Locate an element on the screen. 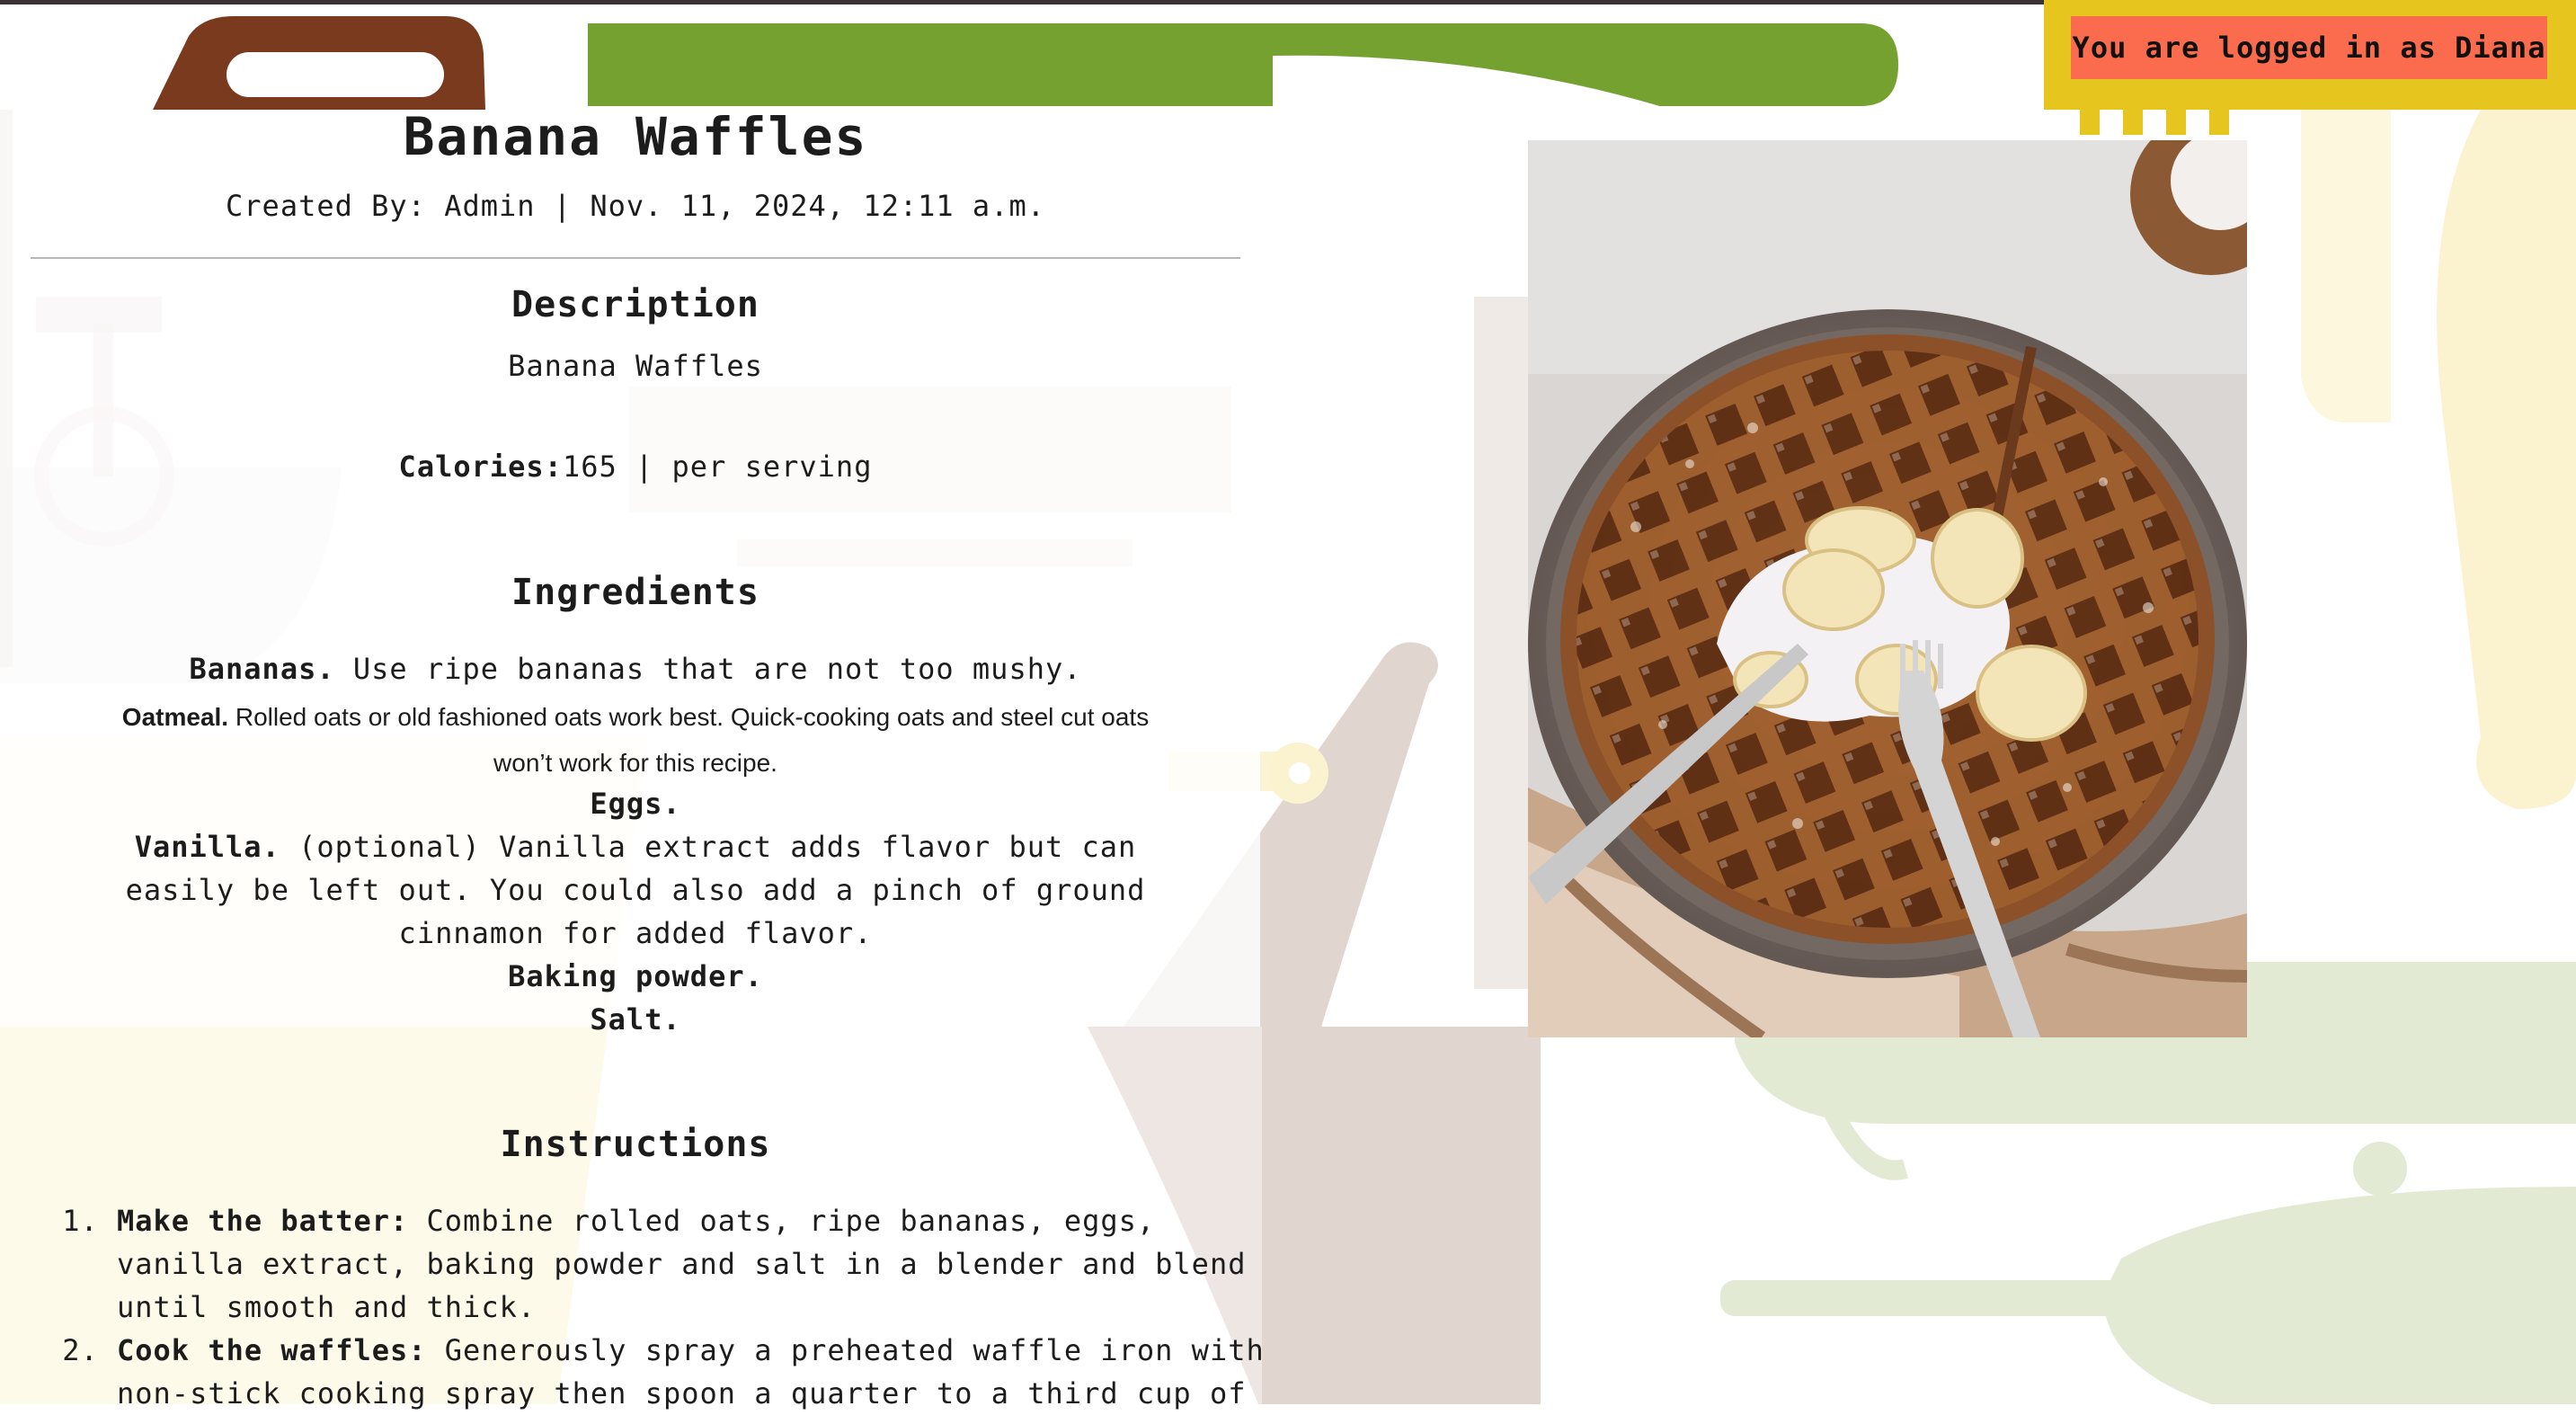 The width and height of the screenshot is (2576, 1415). ingredient-item: Eggs. is located at coordinates (635, 803).